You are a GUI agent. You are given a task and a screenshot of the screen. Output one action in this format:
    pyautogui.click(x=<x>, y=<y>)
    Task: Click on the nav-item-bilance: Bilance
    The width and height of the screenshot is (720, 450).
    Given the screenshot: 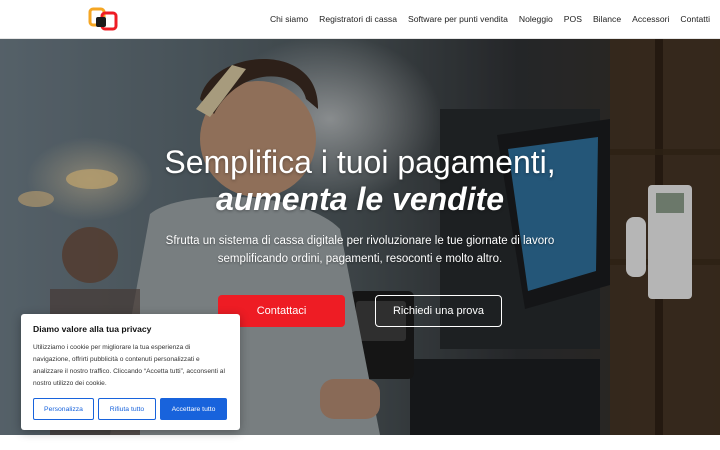 What is the action you would take?
    pyautogui.click(x=607, y=19)
    